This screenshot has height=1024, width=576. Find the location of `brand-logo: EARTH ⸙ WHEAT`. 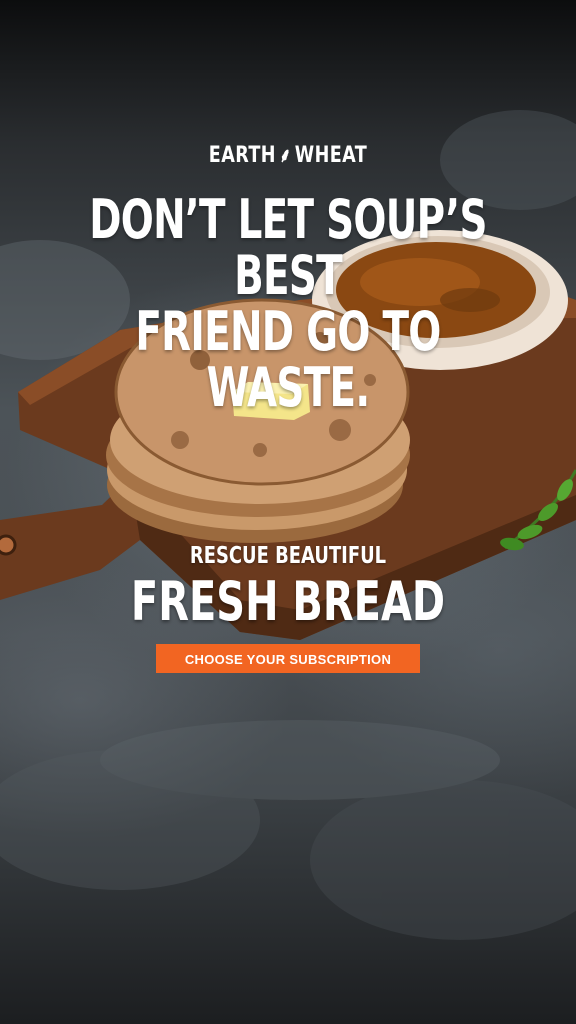

brand-logo: EARTH ⸙ WHEAT is located at coordinates (288, 154).